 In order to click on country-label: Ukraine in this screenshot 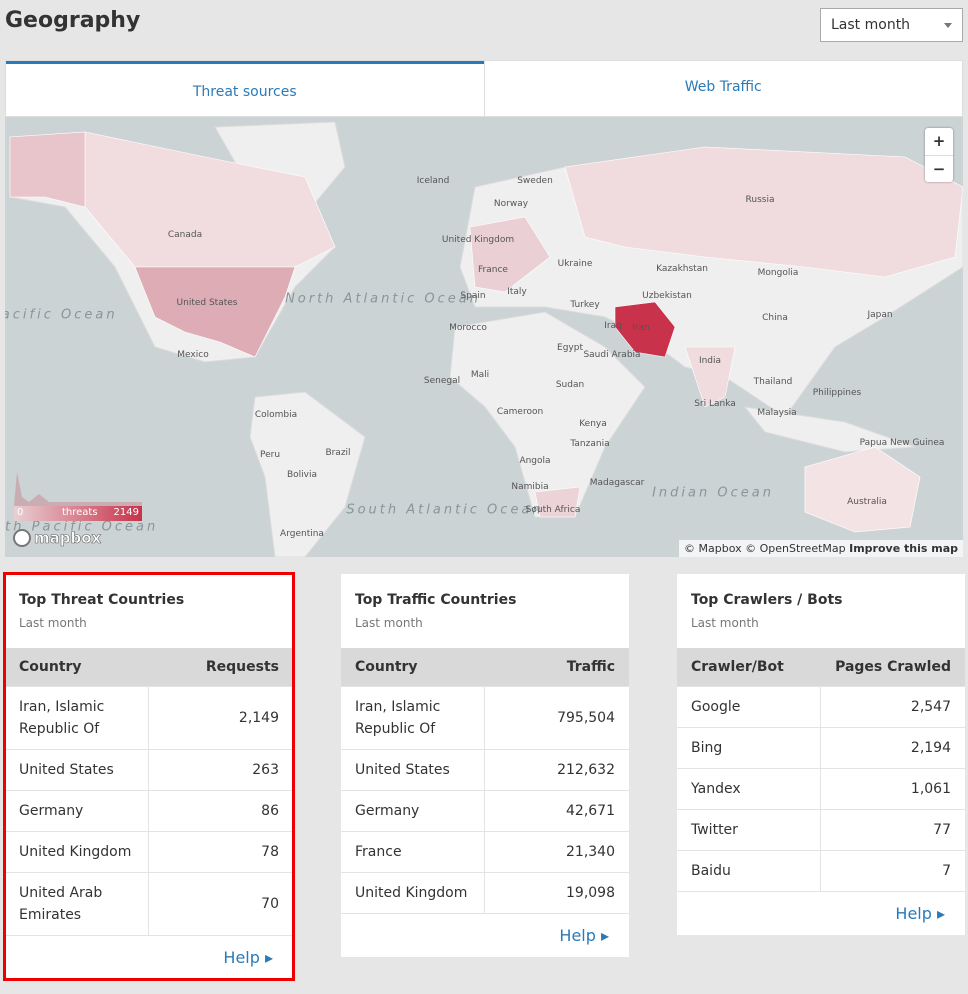, I will do `click(575, 264)`.